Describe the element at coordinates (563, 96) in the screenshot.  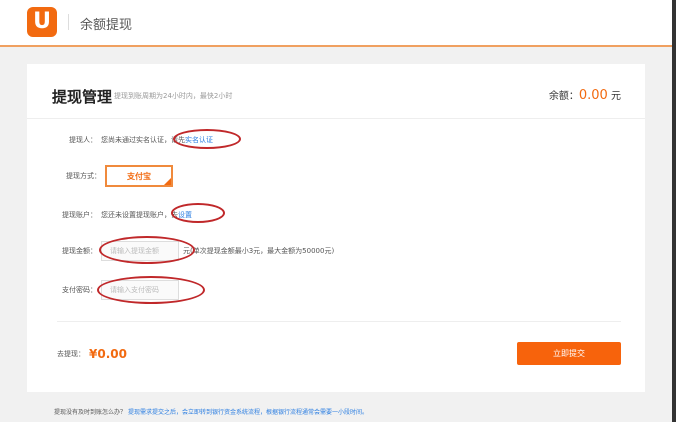
I see `balance-label: 余额：` at that location.